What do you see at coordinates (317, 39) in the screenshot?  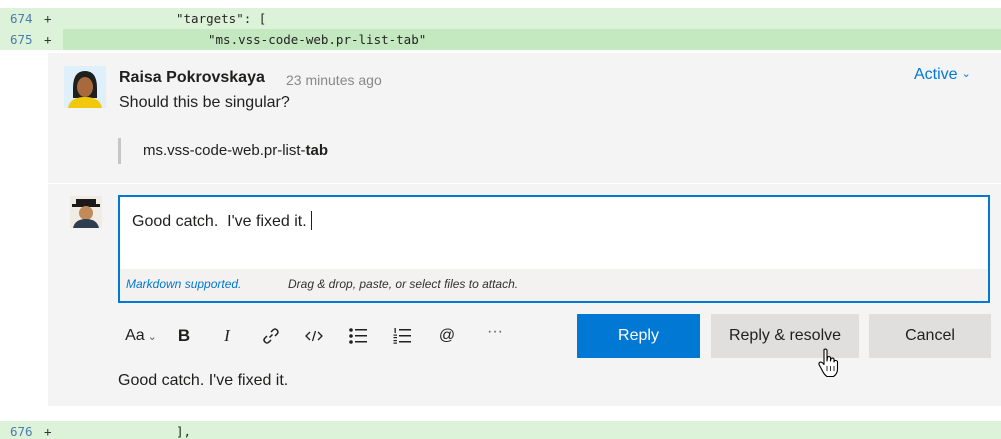 I see `code-text: "ms.vss-code-web.pr-list-tab"` at bounding box center [317, 39].